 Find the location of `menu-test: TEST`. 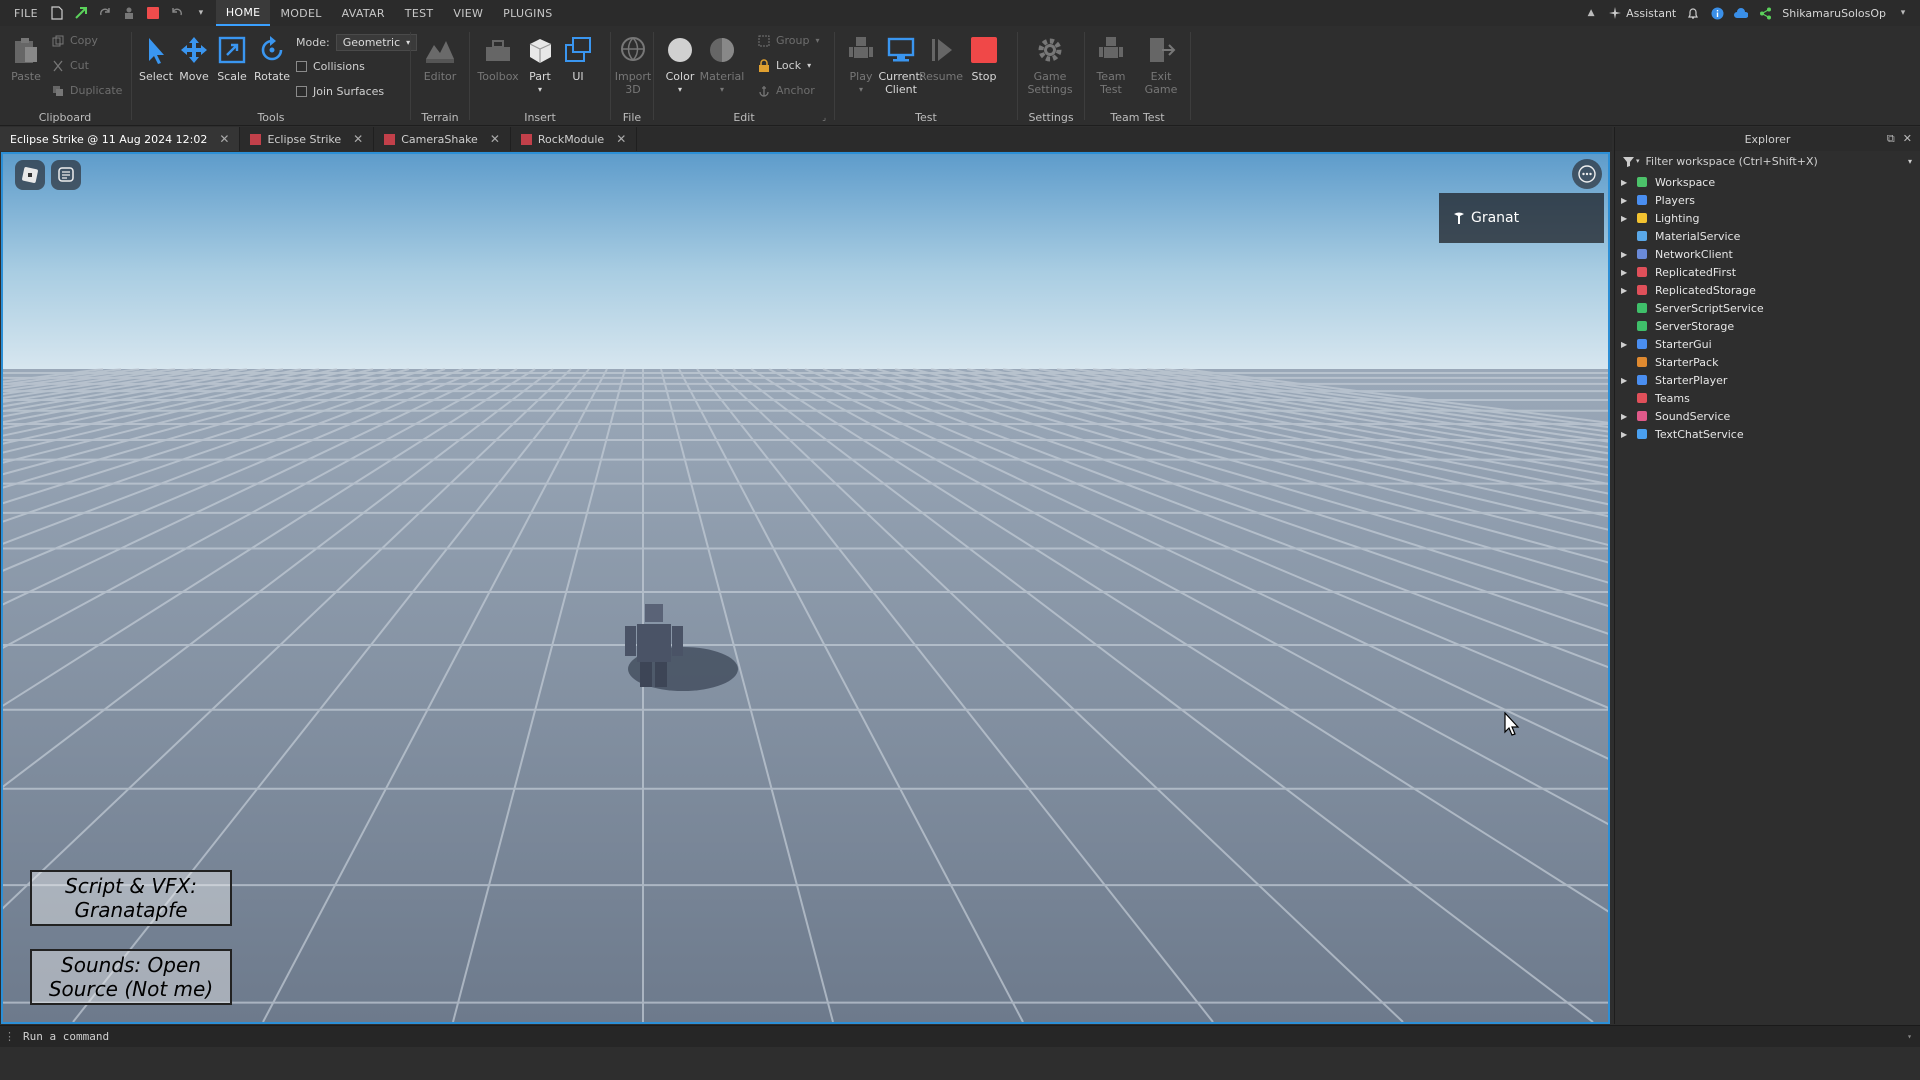

menu-test: TEST is located at coordinates (419, 13).